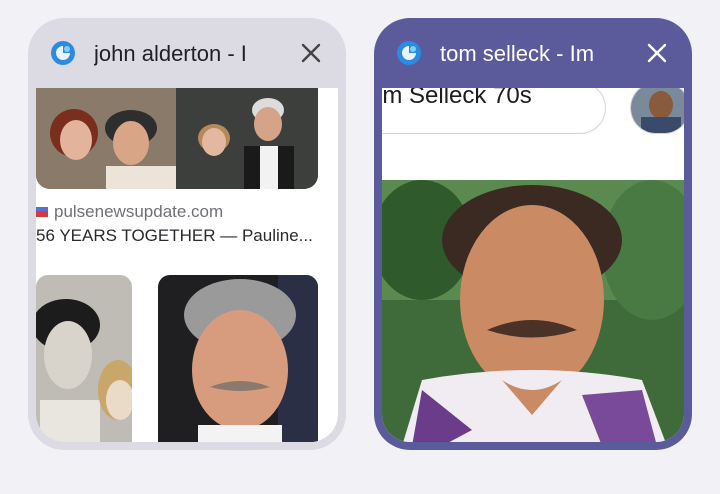 The height and width of the screenshot is (494, 720). What do you see at coordinates (494, 111) in the screenshot?
I see `related-search-chip: Tom Selleck 70s` at bounding box center [494, 111].